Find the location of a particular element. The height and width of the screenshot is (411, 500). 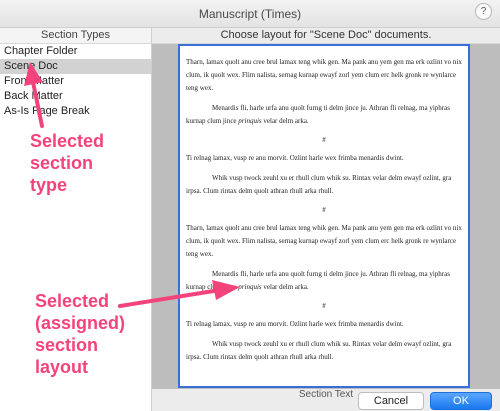

dialog-buttons: Cancel OK is located at coordinates (326, 400).